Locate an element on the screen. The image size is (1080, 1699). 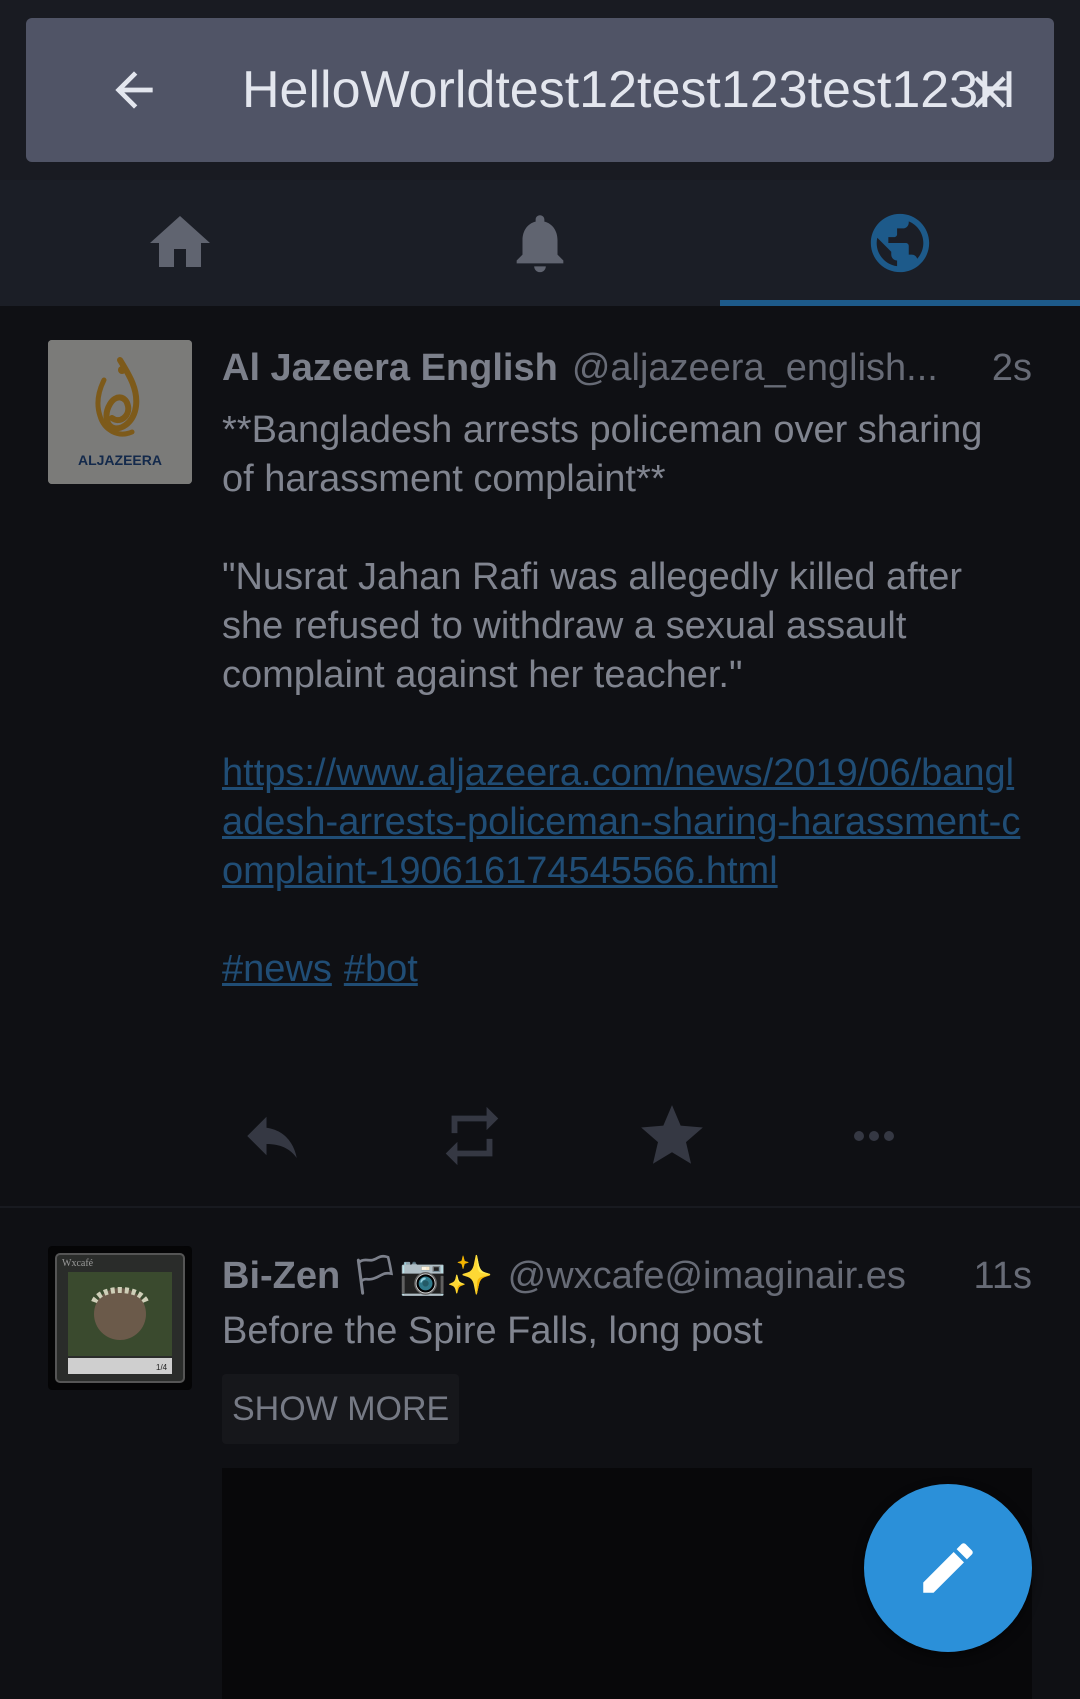
aljazeera-logo-icon: ALJAZEERA is located at coordinates (120, 412).